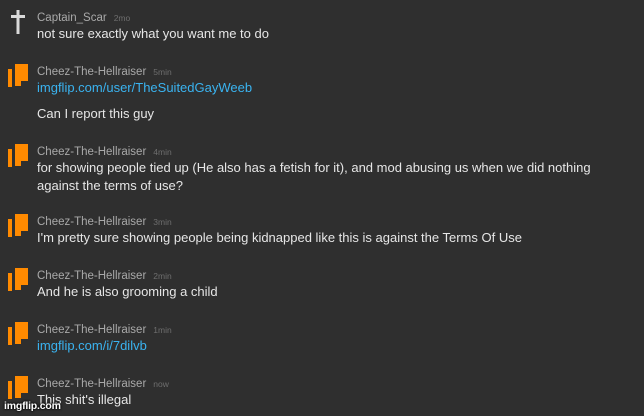 This screenshot has height=416, width=644. I want to click on comment-meta: Cheez-The-Hellraiser 3min, so click(104, 221).